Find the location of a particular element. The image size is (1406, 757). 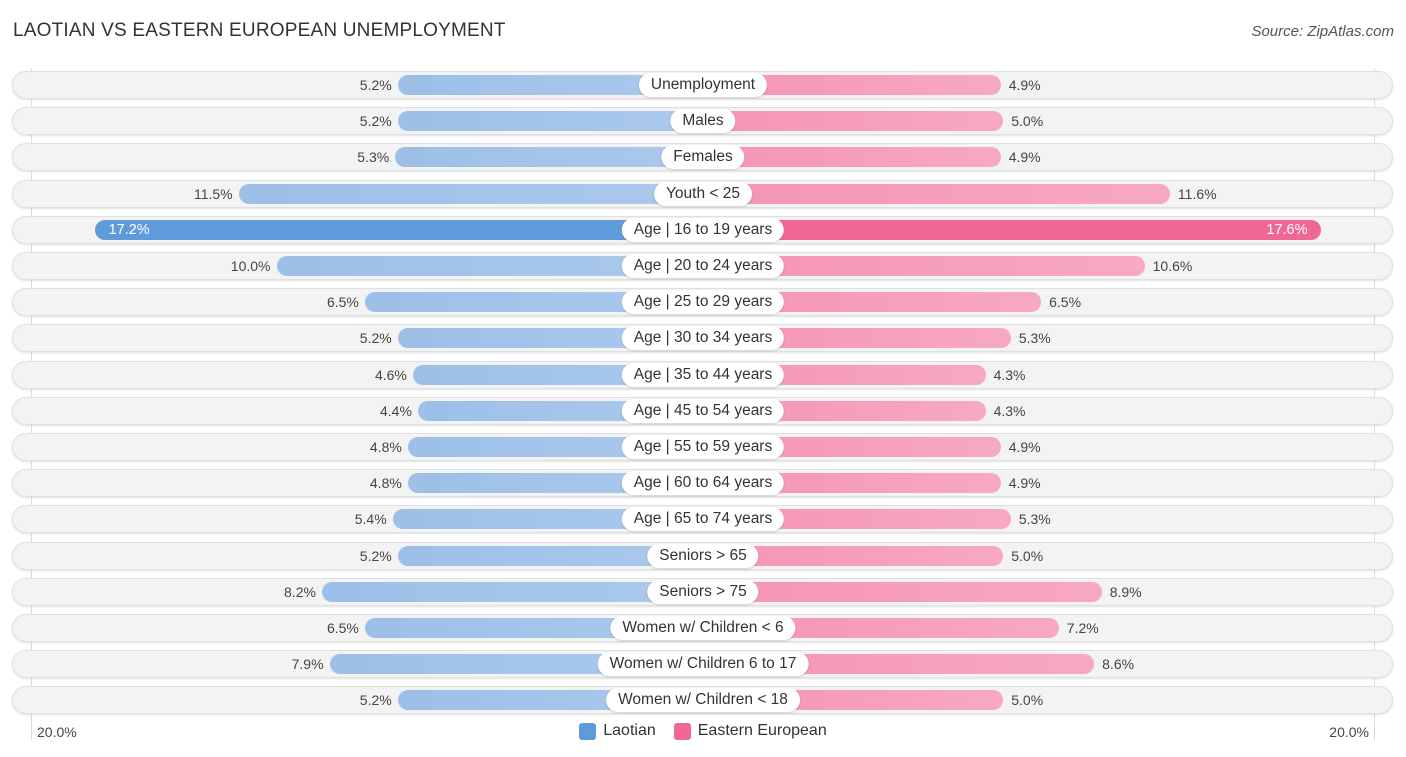

category-label: Seniors > 75 is located at coordinates (703, 591).